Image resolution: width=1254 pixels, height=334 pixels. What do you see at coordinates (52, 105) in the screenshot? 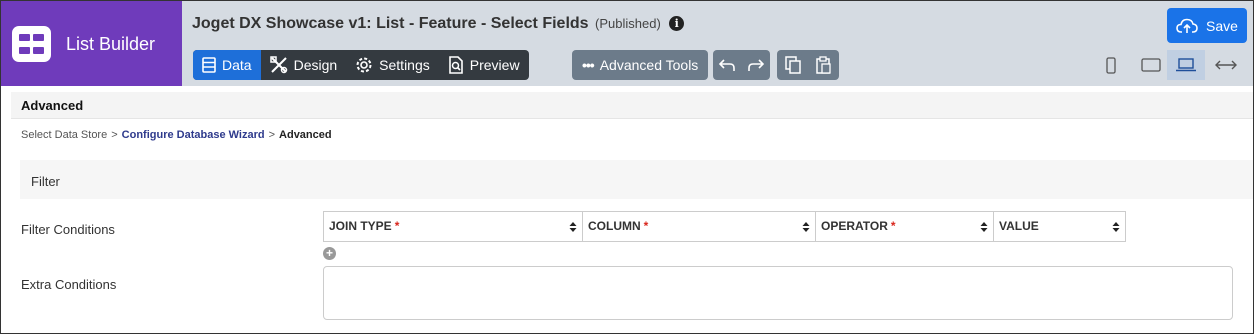
I see `section-title: Advanced` at bounding box center [52, 105].